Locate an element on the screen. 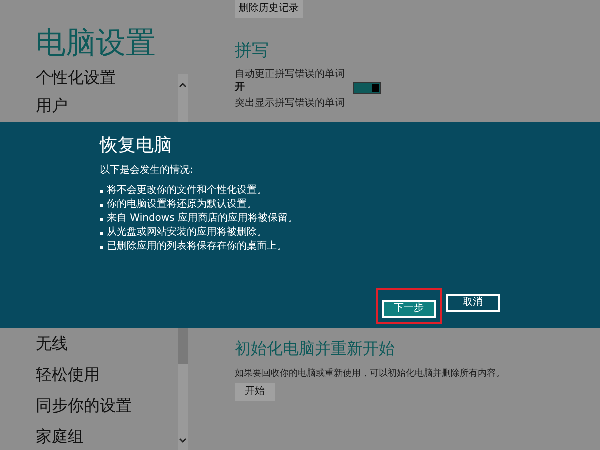 The image size is (600, 450). section-description: 如果要回收你的电脑或重新使用，可以初始化电脑并删除所有内容。 is located at coordinates (370, 374).